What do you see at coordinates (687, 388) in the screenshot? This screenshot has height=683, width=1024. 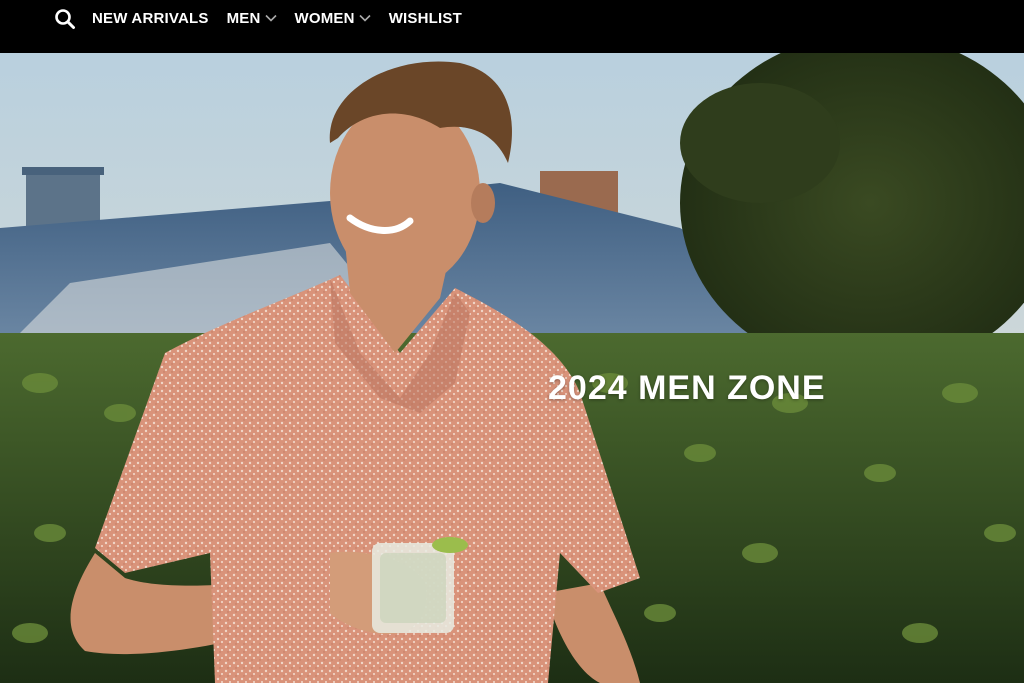 I see `hero-title: 2024 MEN ZONE` at bounding box center [687, 388].